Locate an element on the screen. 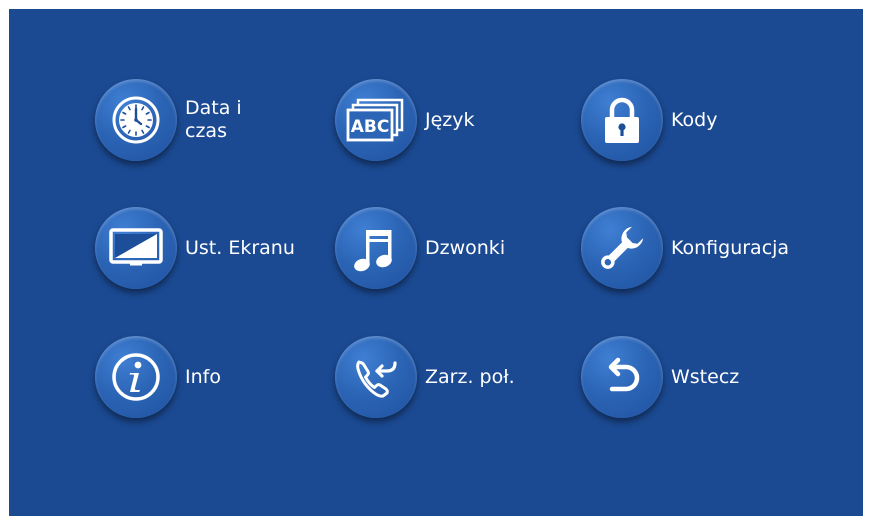  monitor-icon is located at coordinates (136, 247).